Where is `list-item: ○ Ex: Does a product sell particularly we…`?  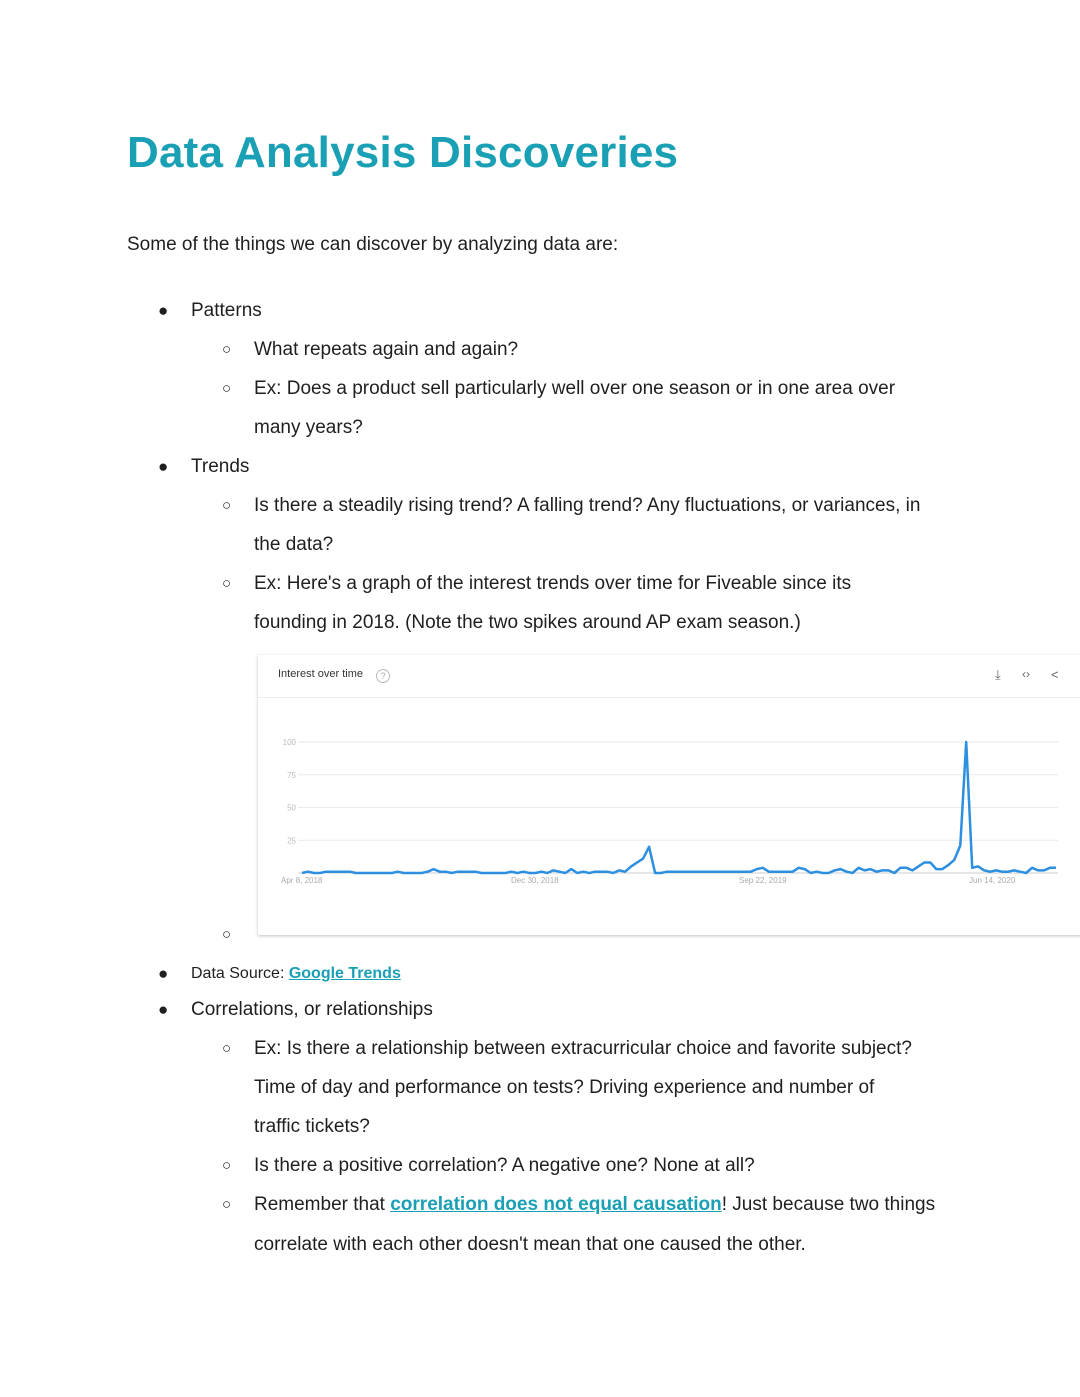 list-item: ○ Ex: Does a product sell particularly we… is located at coordinates (540, 388).